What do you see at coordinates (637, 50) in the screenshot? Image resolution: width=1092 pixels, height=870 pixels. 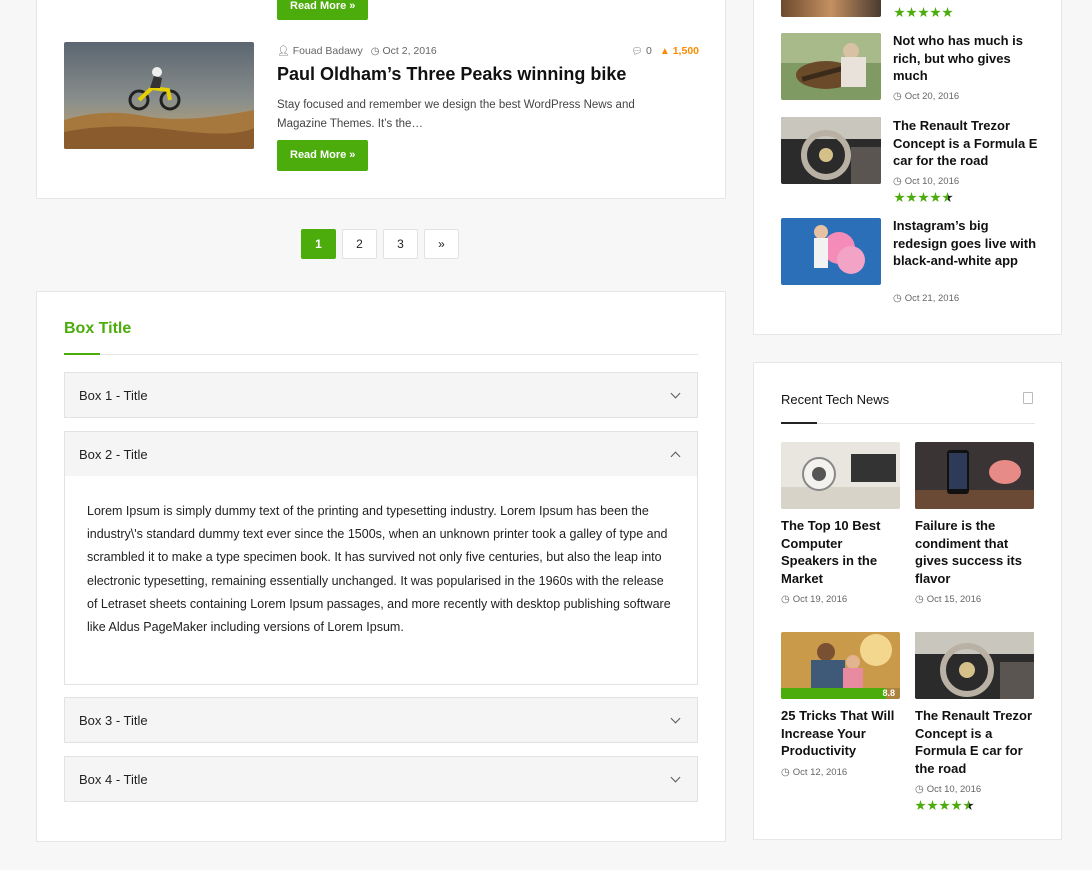 I see `comment-icon: 💬︎` at bounding box center [637, 50].